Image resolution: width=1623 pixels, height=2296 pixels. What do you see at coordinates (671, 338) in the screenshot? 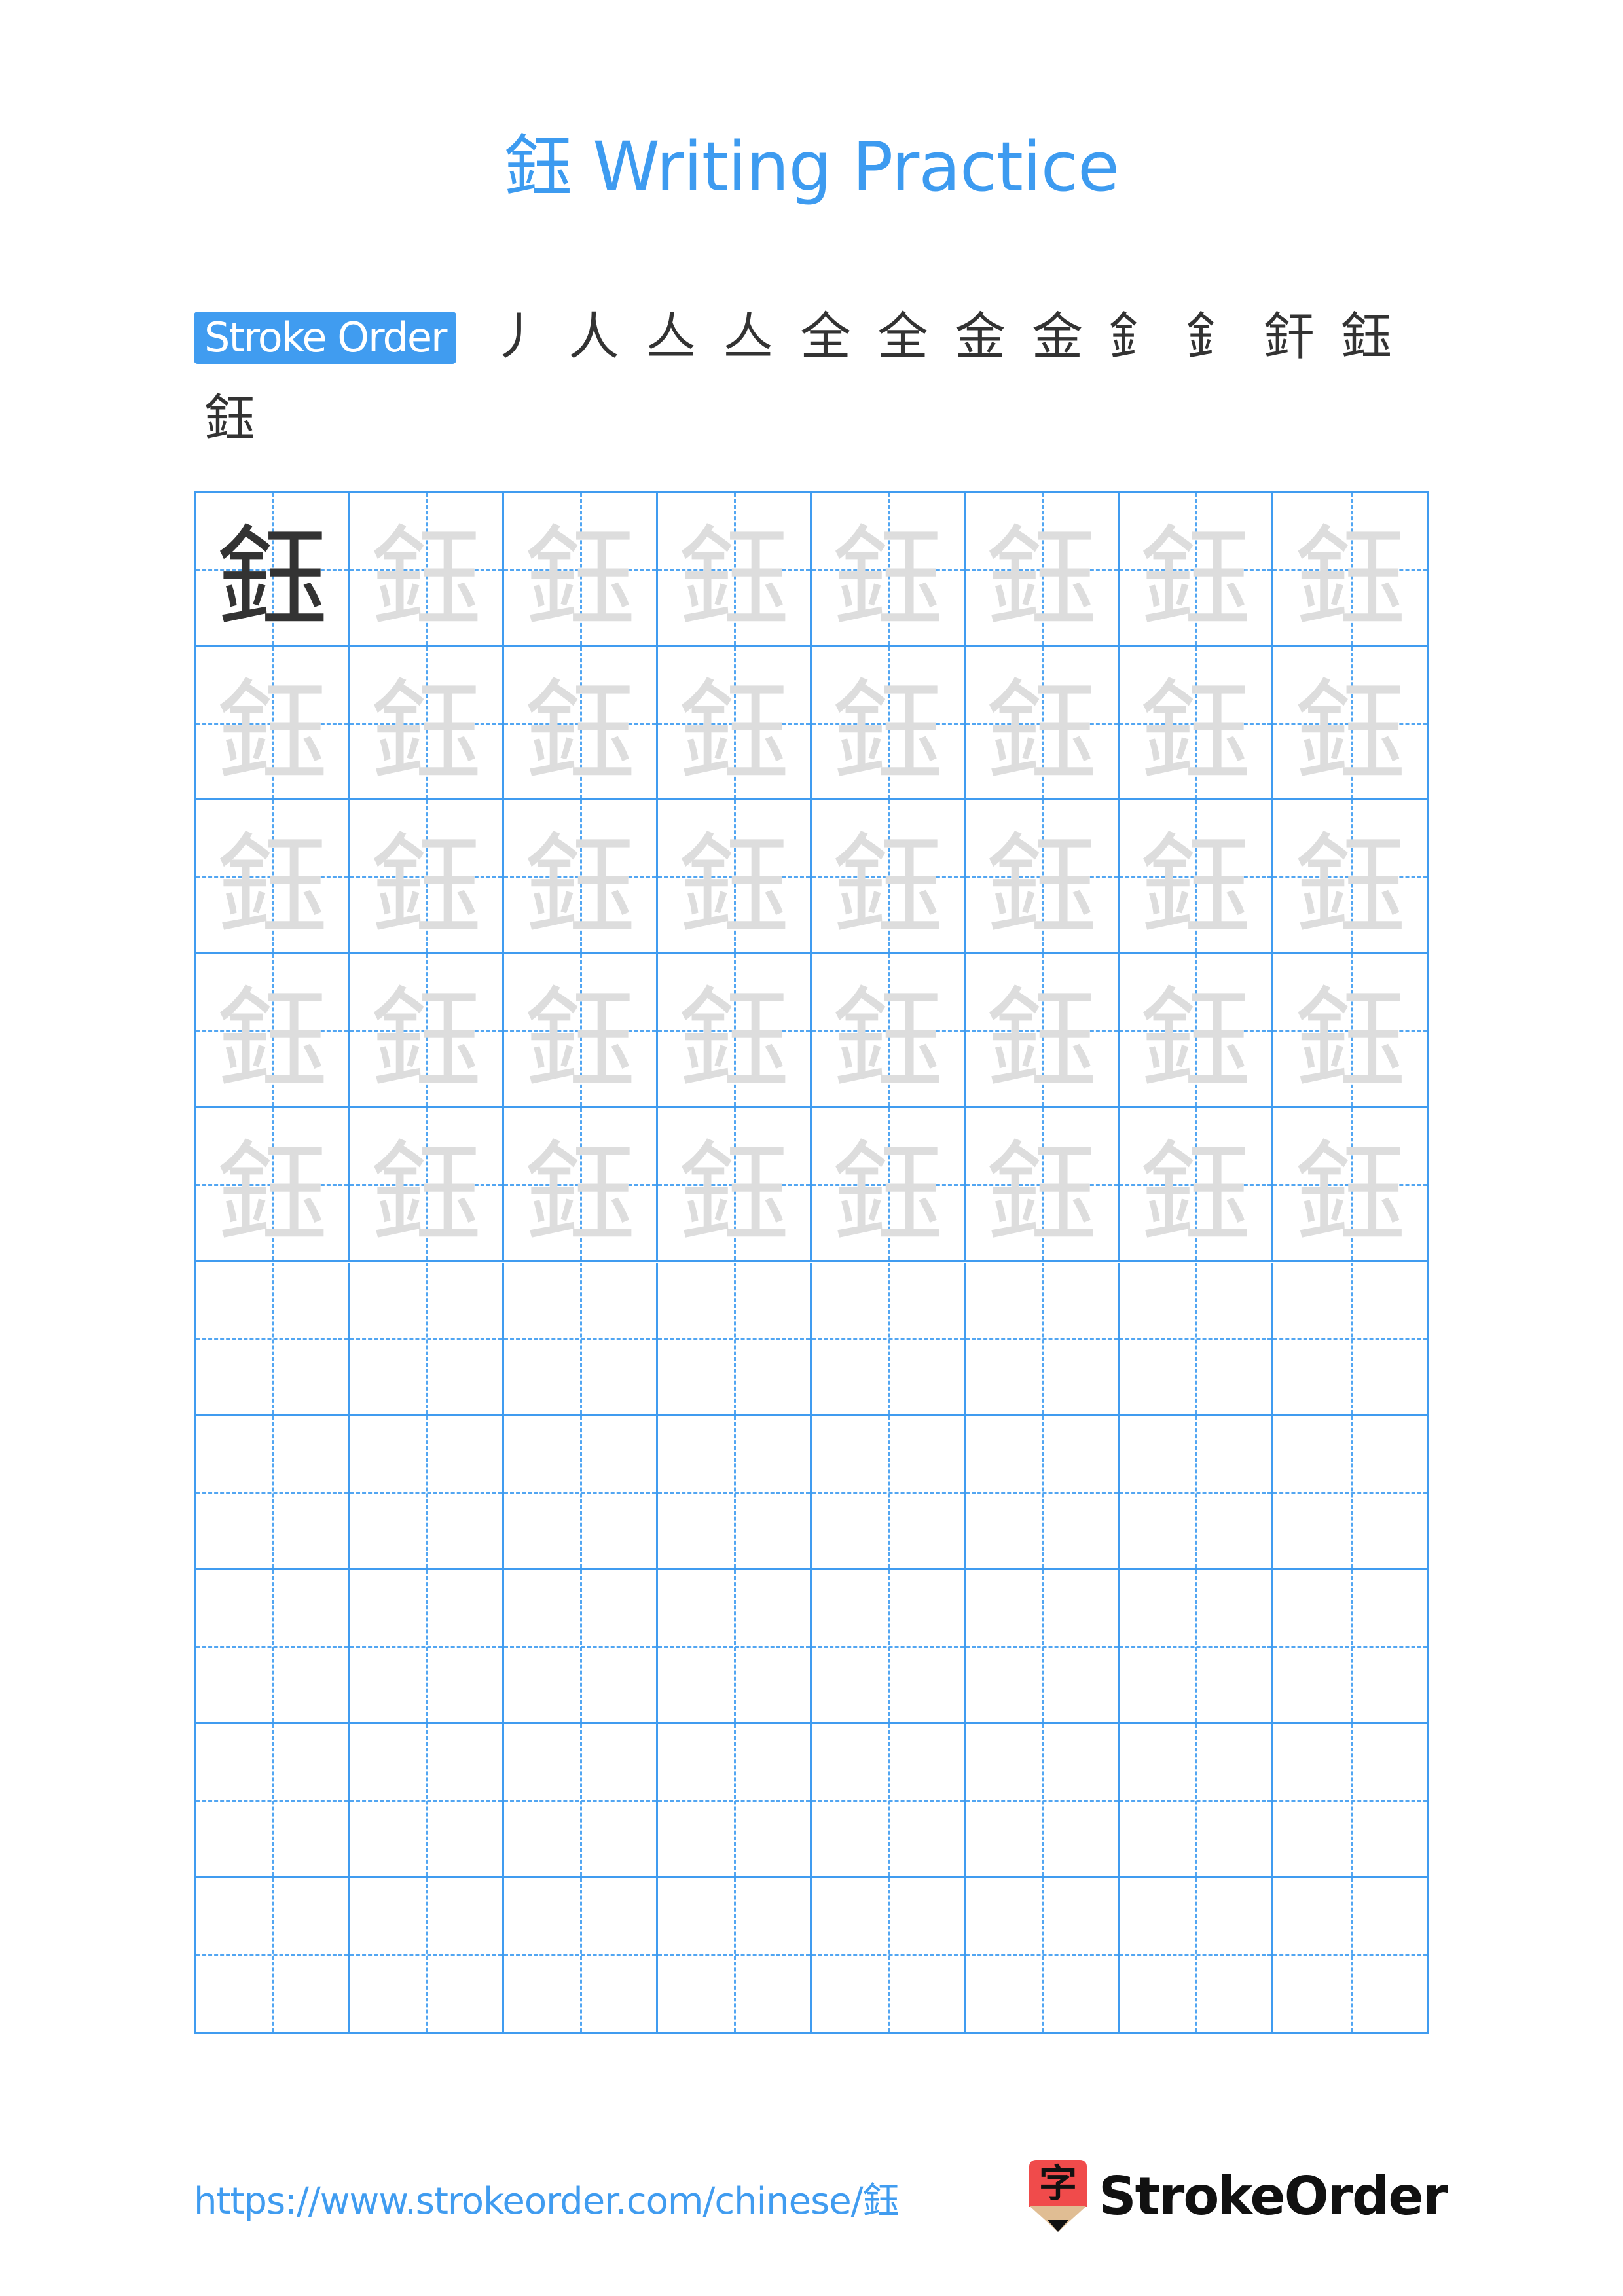
I see `stroke-step-3: 亼` at bounding box center [671, 338].